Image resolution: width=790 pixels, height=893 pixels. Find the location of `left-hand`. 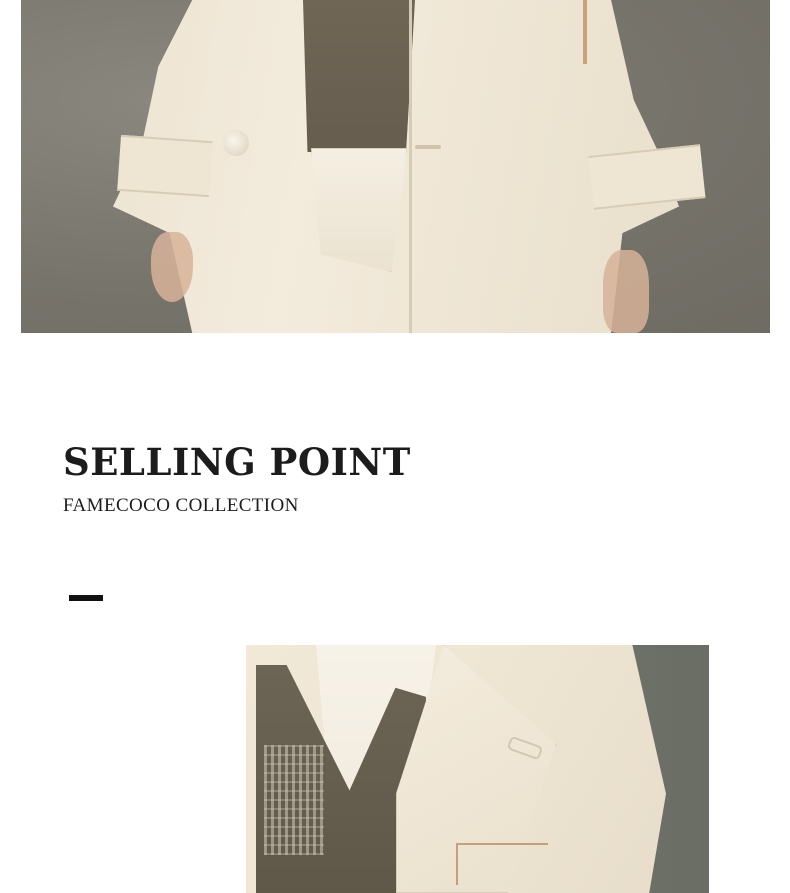

left-hand is located at coordinates (172, 267).